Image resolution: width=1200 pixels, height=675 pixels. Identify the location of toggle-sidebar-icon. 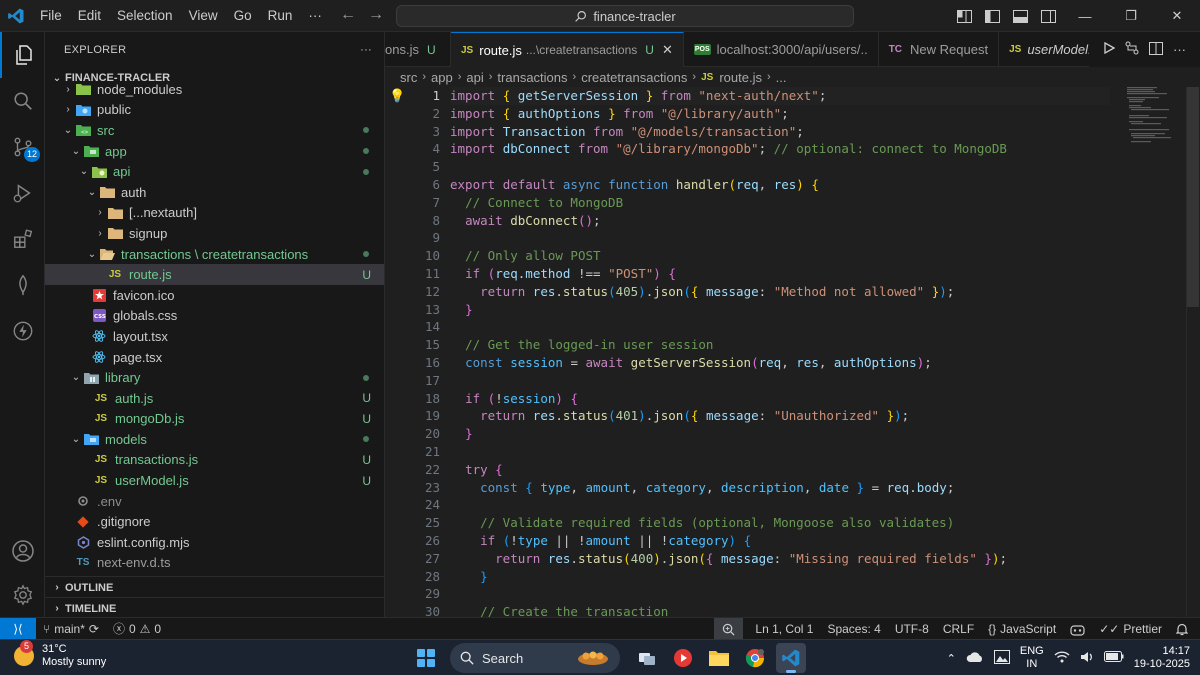
(992, 16).